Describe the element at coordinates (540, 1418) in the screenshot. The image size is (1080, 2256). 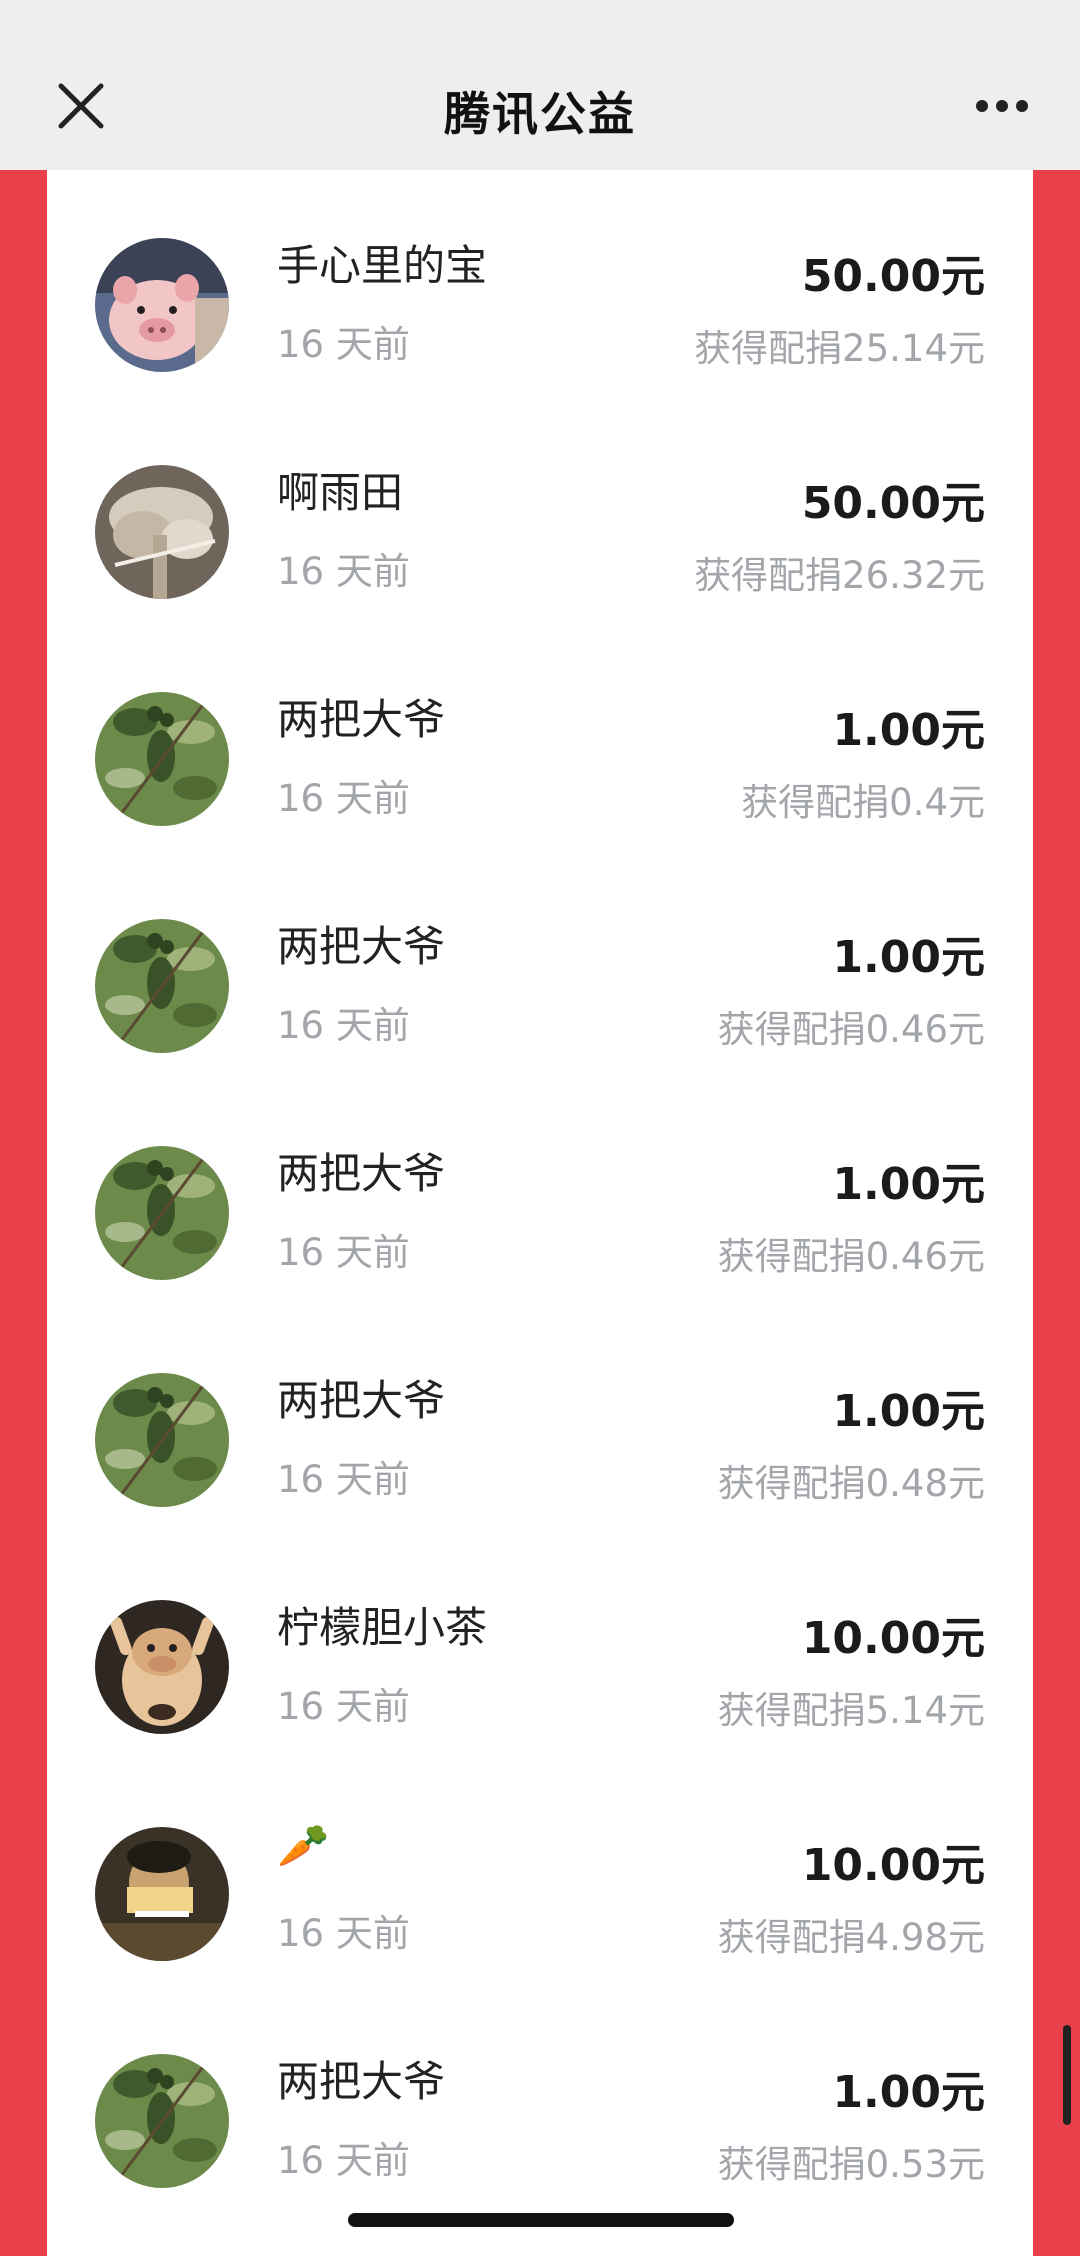
I see `donation-row: 两把大爷 16 天前 1.00元 获得配捐0.48元` at that location.